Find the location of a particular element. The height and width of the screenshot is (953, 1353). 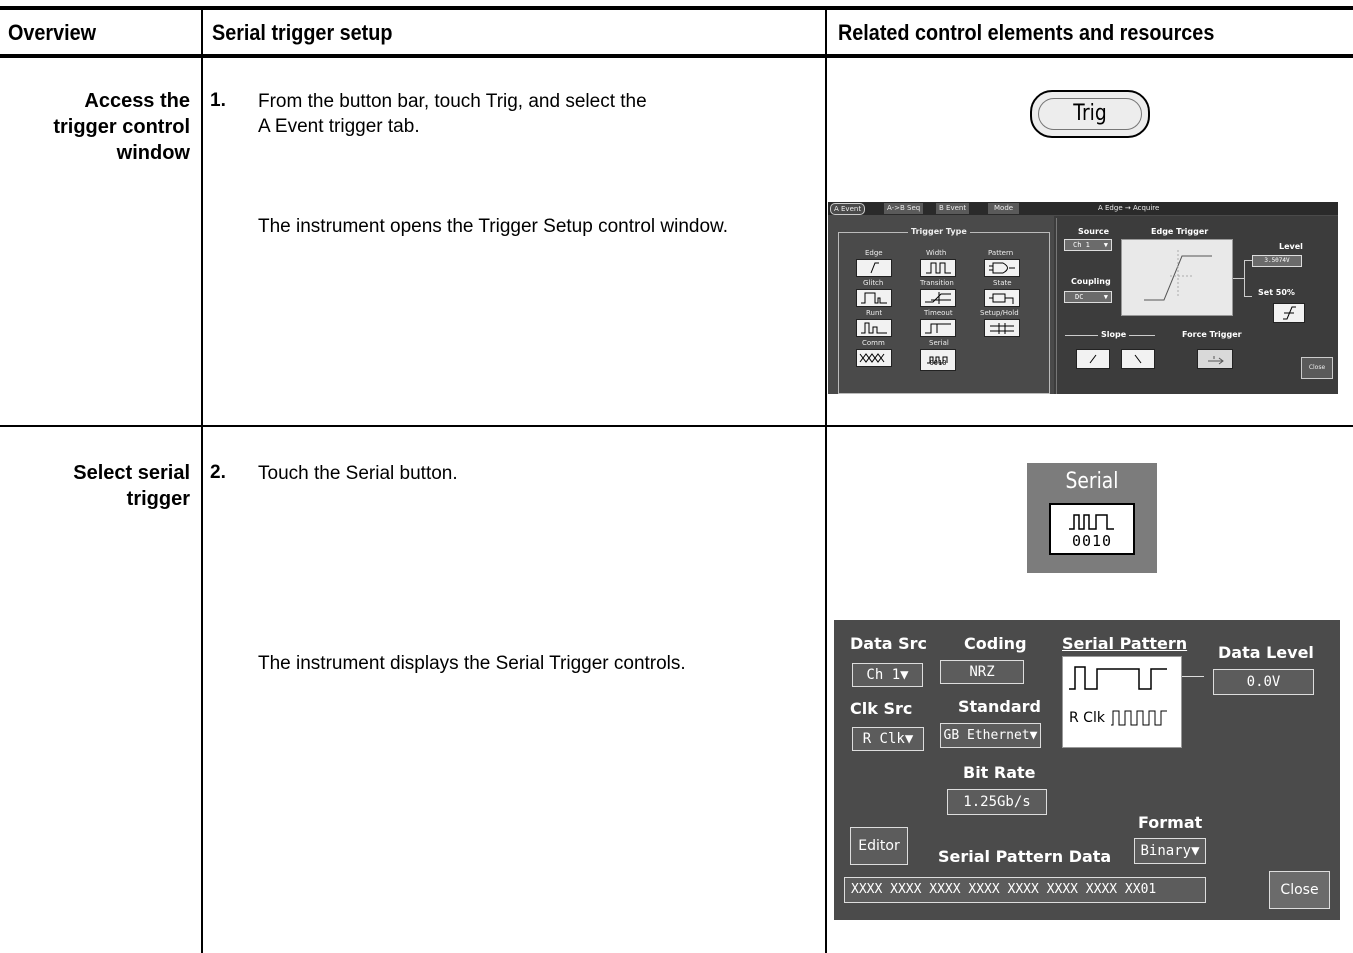

serial-button: Serial 0010 is located at coordinates (1092, 518).